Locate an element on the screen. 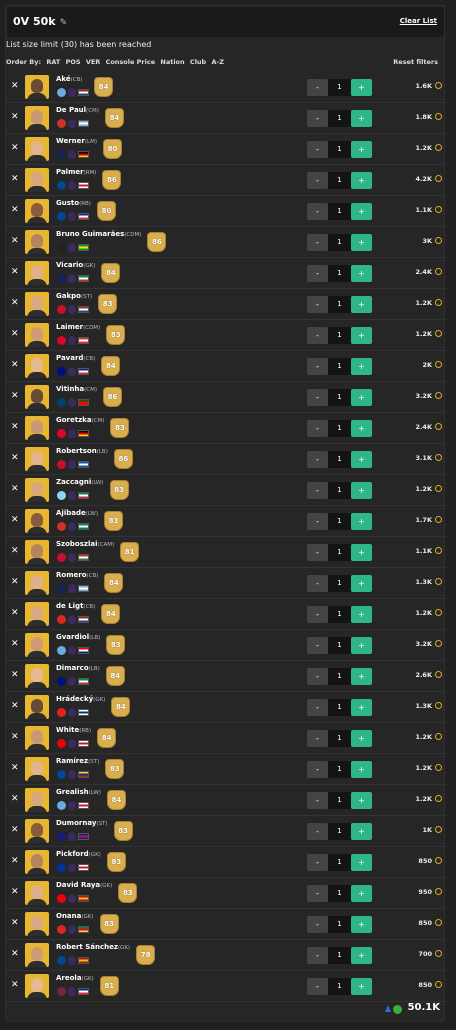  sort-option-a-z: A-Z is located at coordinates (217, 62).